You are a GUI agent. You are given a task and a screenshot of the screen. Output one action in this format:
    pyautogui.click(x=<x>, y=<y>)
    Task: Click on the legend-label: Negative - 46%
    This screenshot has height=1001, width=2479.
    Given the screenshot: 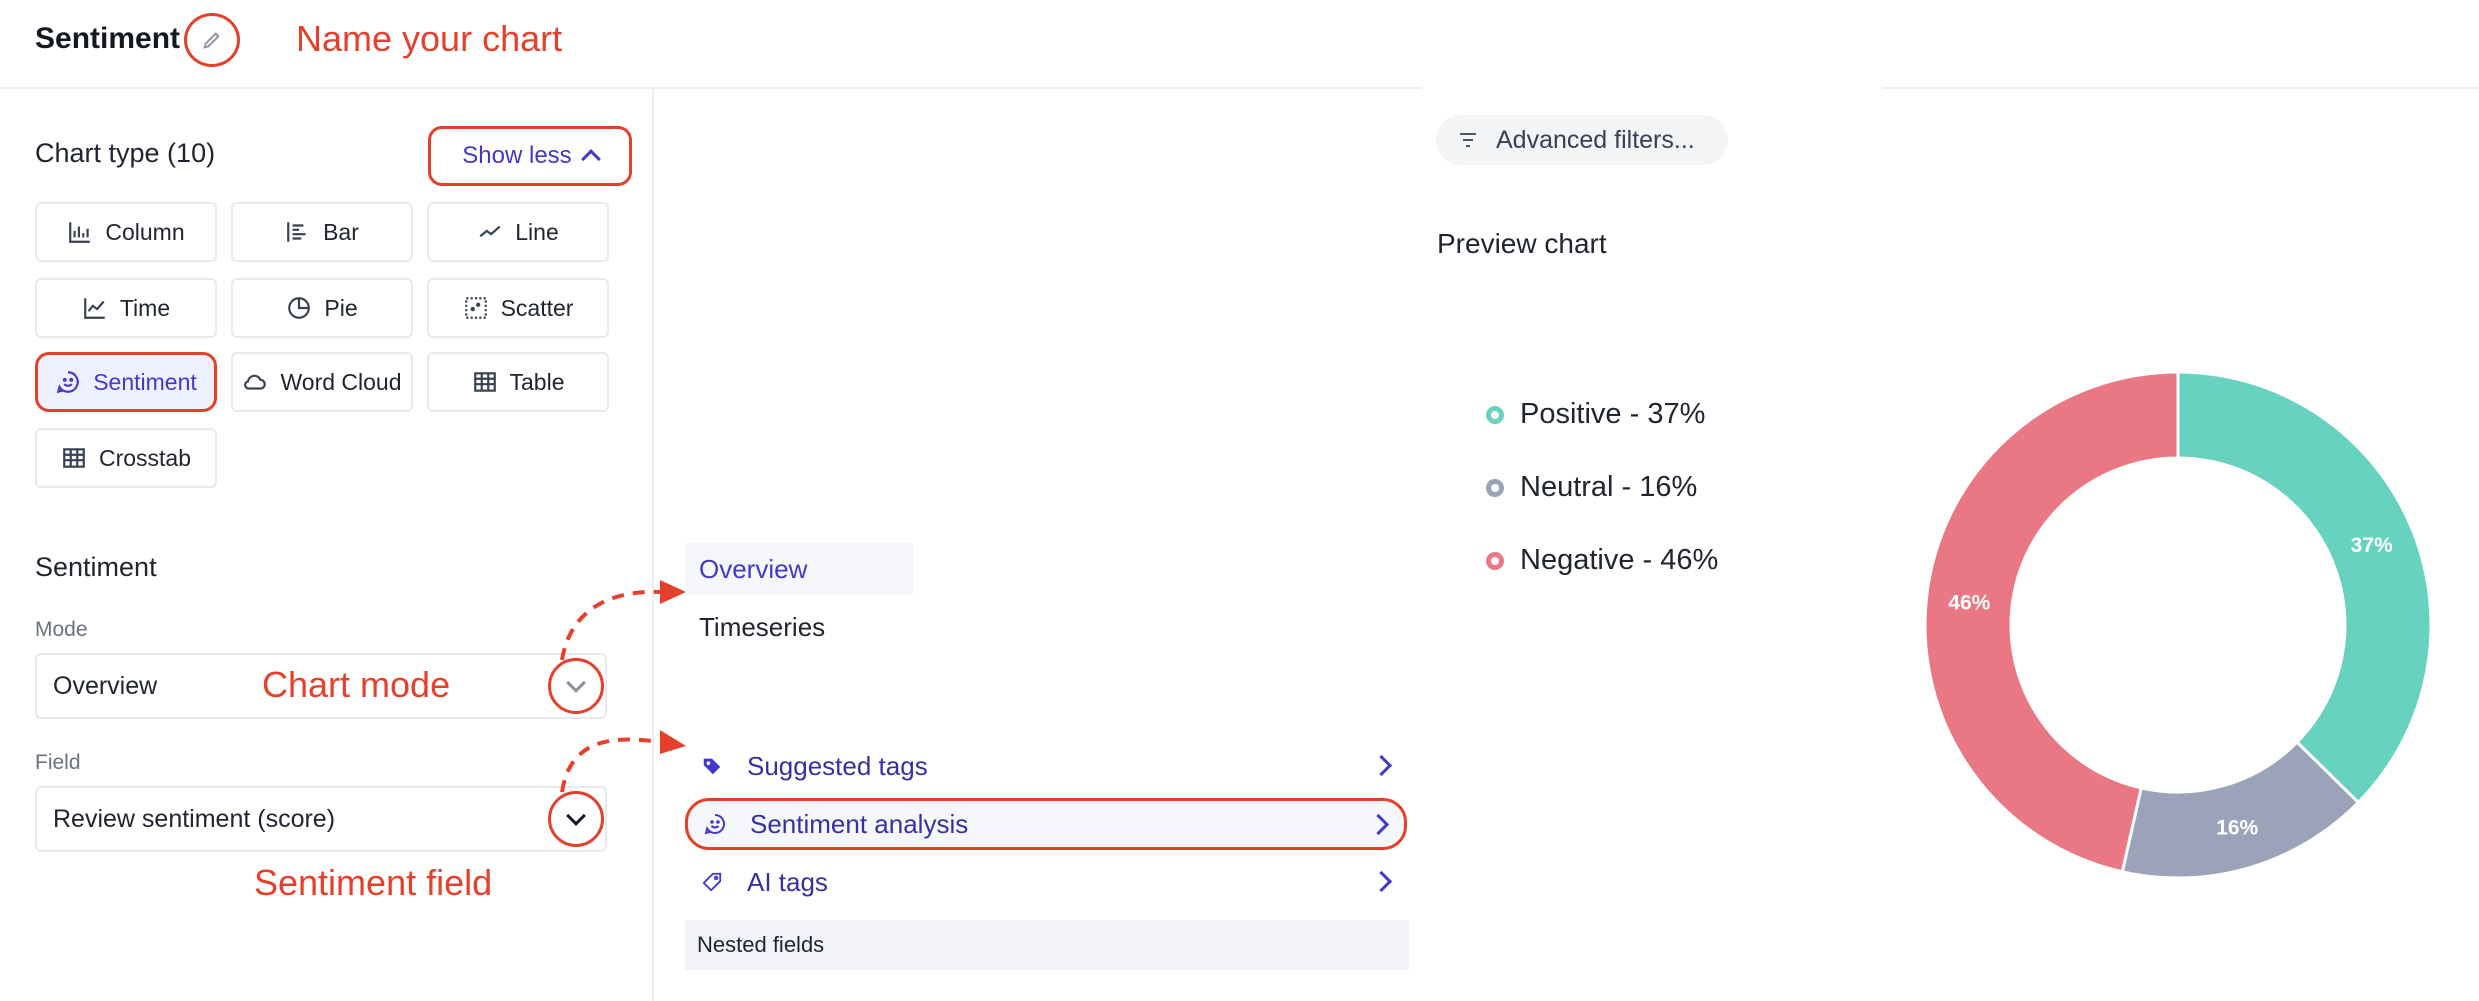 What is the action you would take?
    pyautogui.click(x=1619, y=560)
    